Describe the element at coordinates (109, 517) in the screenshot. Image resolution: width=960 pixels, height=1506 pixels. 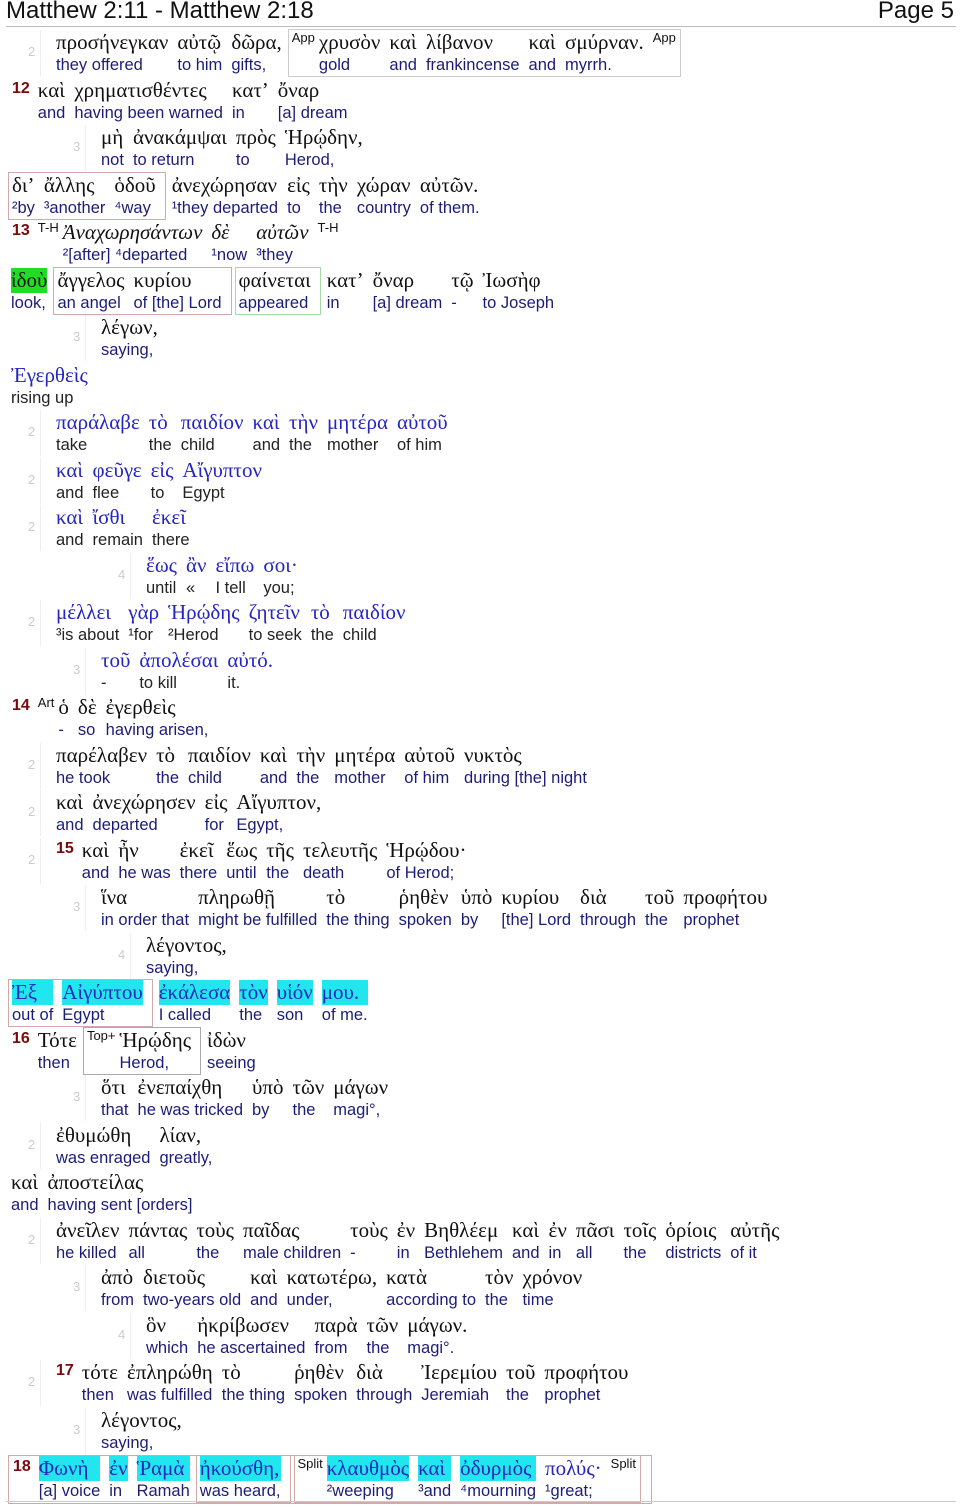
I see `greek-word: ἴσθι` at that location.